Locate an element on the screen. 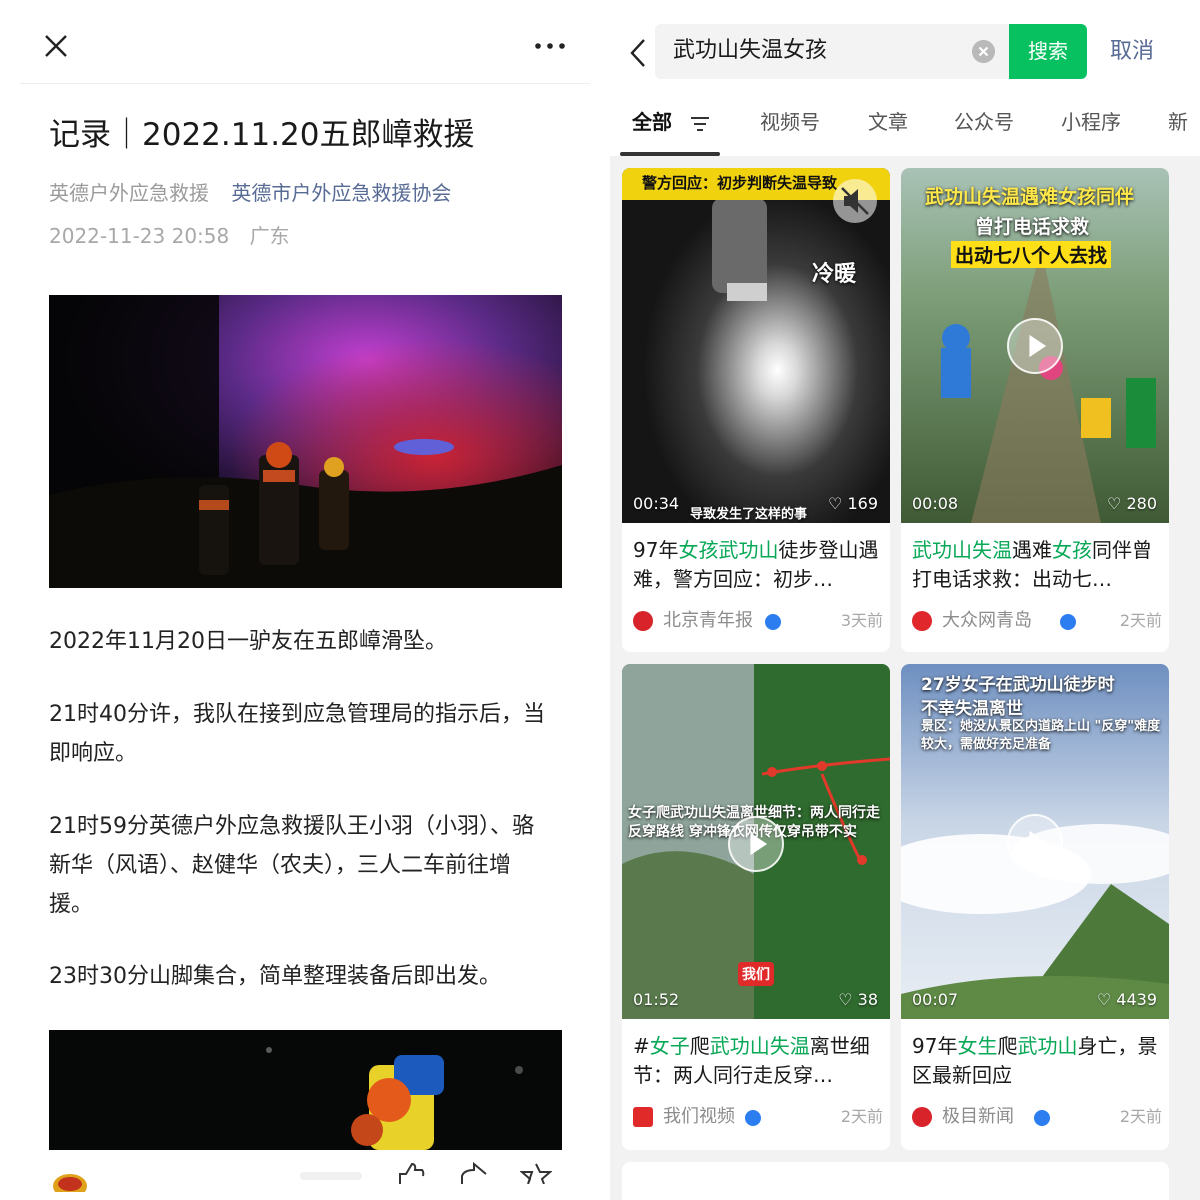 Image resolution: width=1200 pixels, height=1200 pixels. post-time: 3天前 is located at coordinates (861, 620).